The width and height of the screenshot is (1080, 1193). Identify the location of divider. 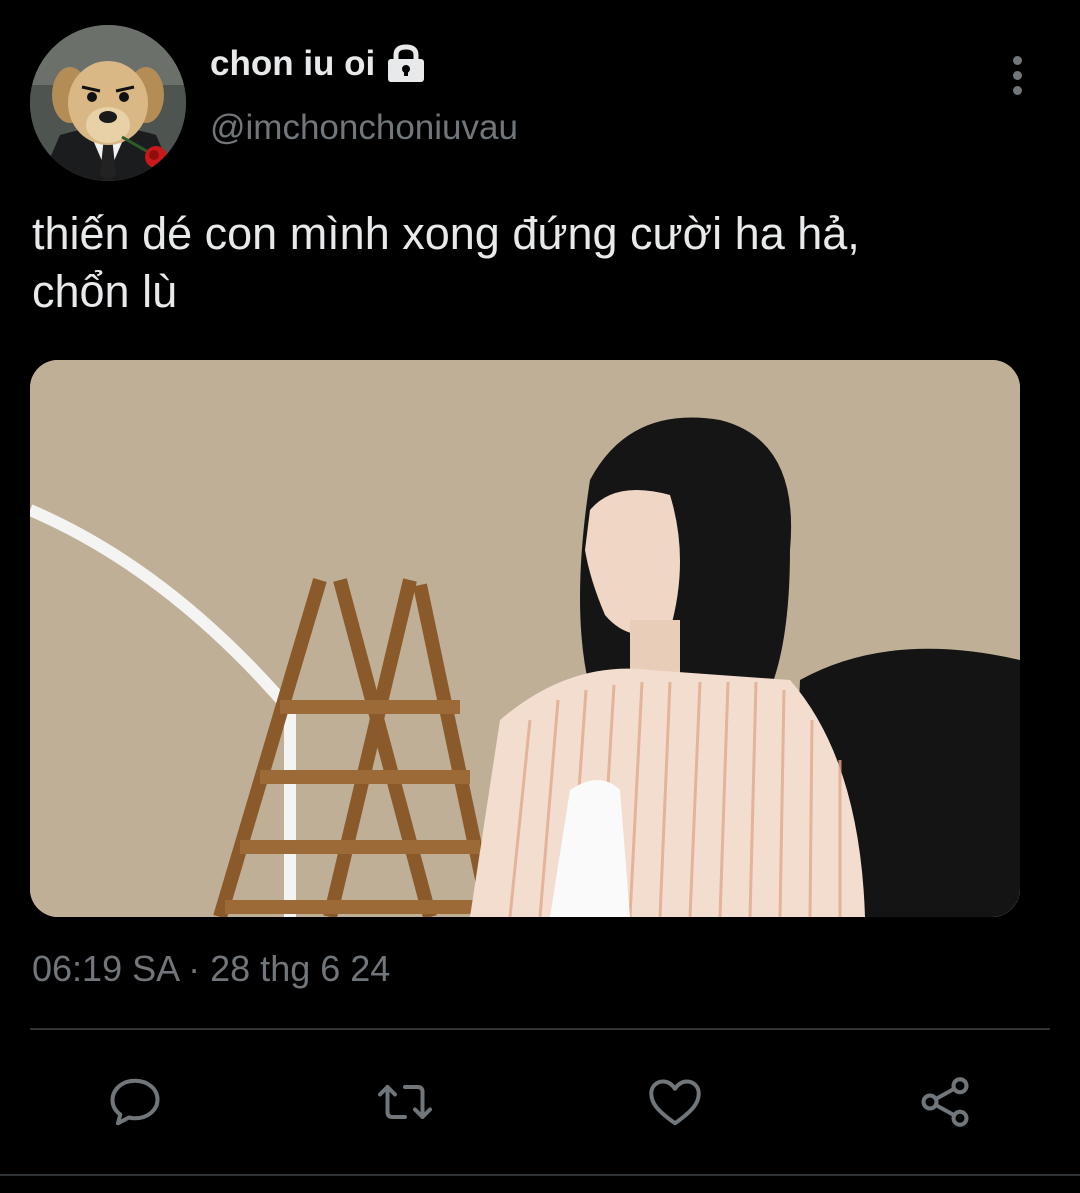
(540, 1029).